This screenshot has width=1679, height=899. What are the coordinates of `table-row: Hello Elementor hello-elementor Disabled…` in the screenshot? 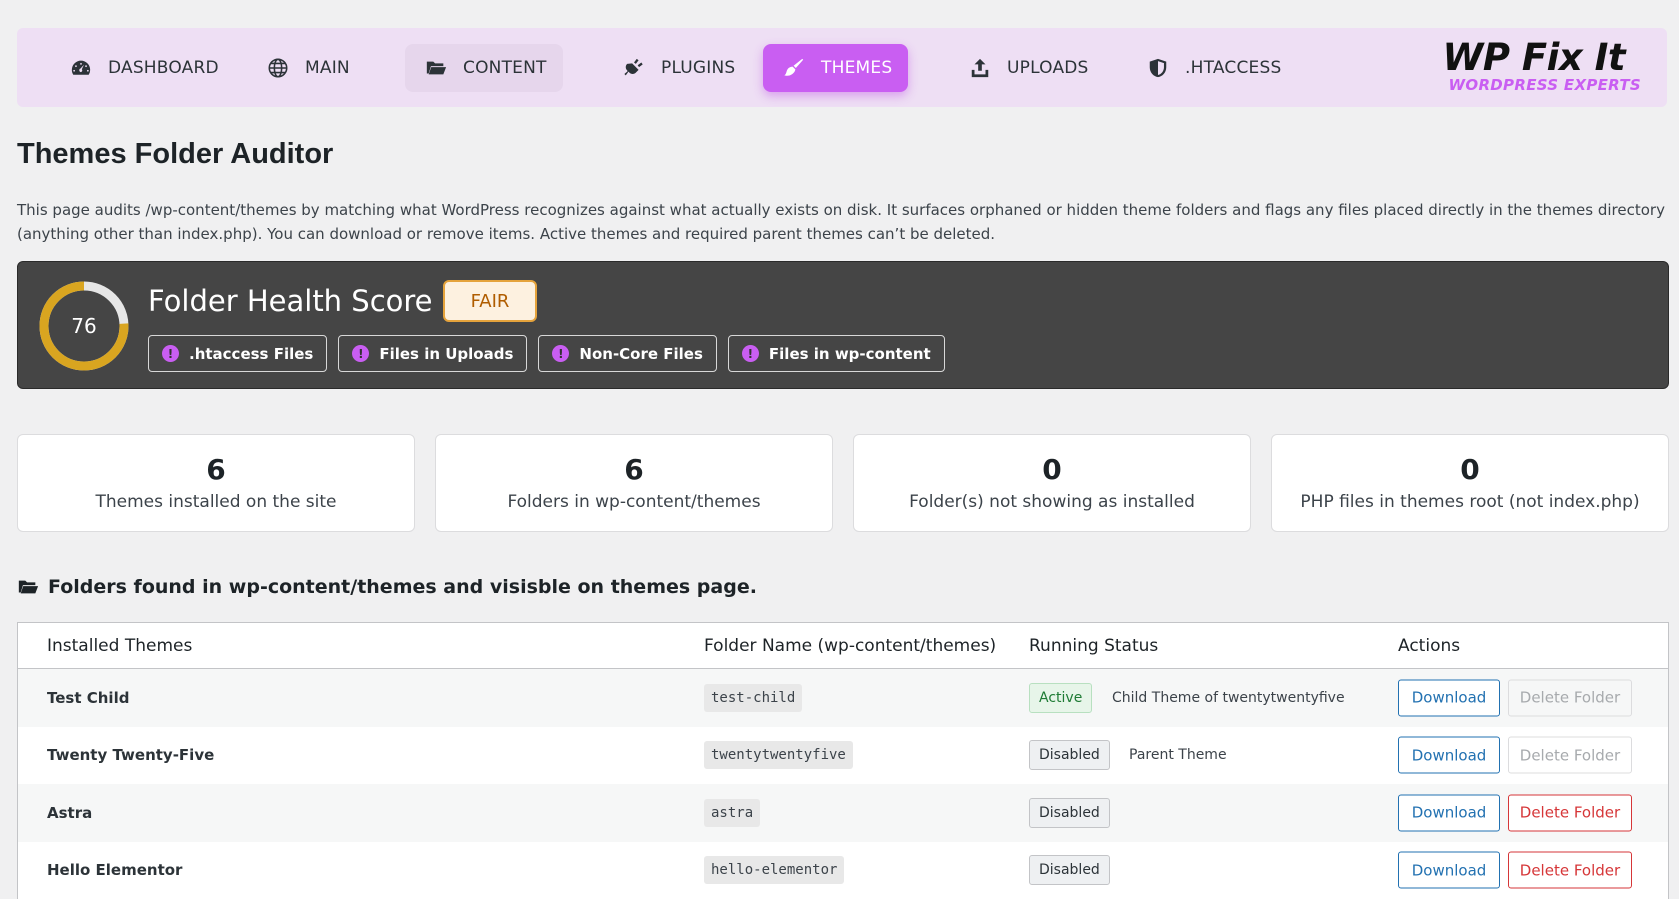 It's located at (843, 870).